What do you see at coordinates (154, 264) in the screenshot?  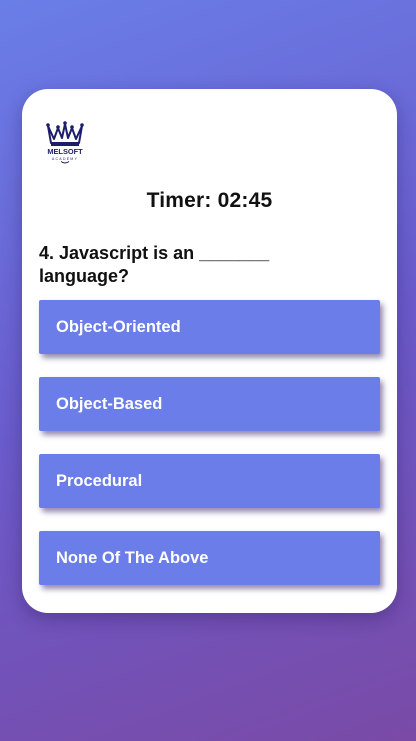 I see `question-text: 4. Javascript is an _______ language?` at bounding box center [154, 264].